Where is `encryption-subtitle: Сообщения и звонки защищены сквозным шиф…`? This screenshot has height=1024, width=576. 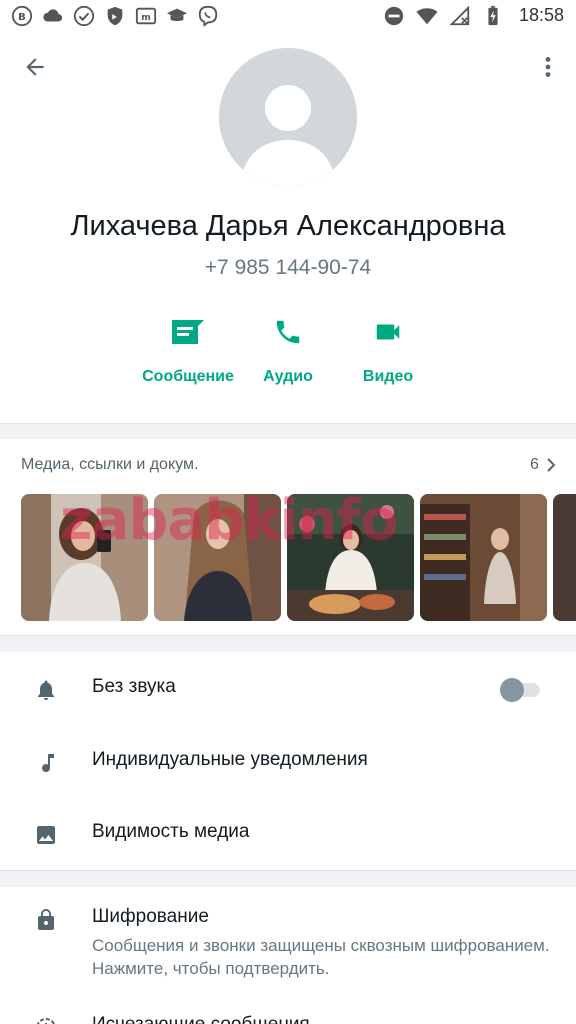
encryption-subtitle: Сообщения и звонки защищены сквозным шиф… is located at coordinates (321, 957).